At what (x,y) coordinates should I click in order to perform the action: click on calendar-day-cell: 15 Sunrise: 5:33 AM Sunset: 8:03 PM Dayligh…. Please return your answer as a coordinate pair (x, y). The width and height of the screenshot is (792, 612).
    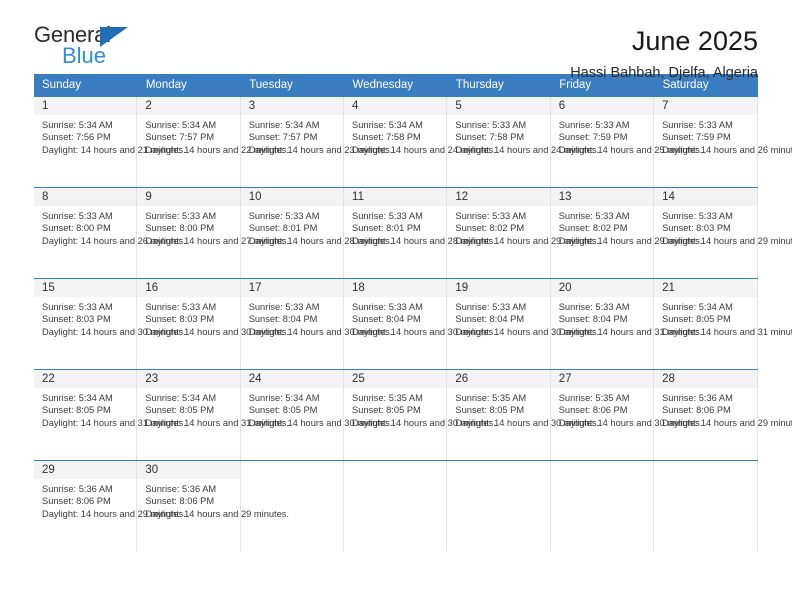
    Looking at the image, I should click on (110, 324).